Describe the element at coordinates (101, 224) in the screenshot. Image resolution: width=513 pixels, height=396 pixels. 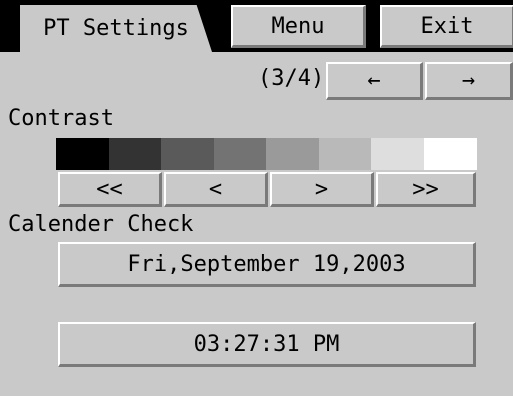
I see `calendar-check-title: Calender Check` at that location.